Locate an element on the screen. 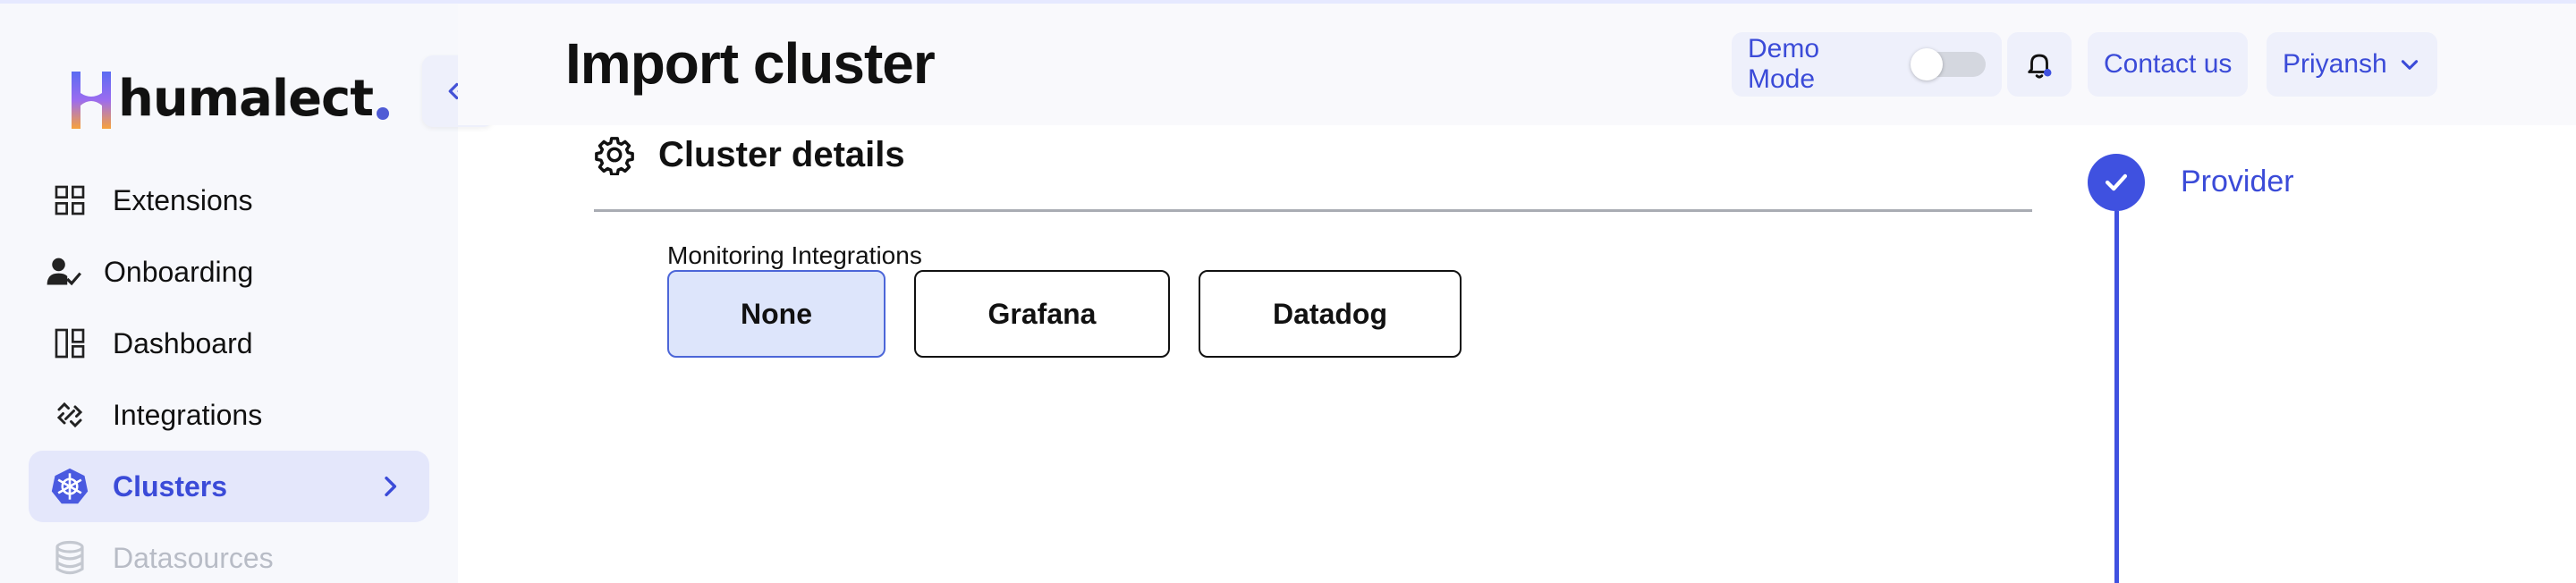 This screenshot has width=2576, height=583. gear-icon is located at coordinates (614, 156).